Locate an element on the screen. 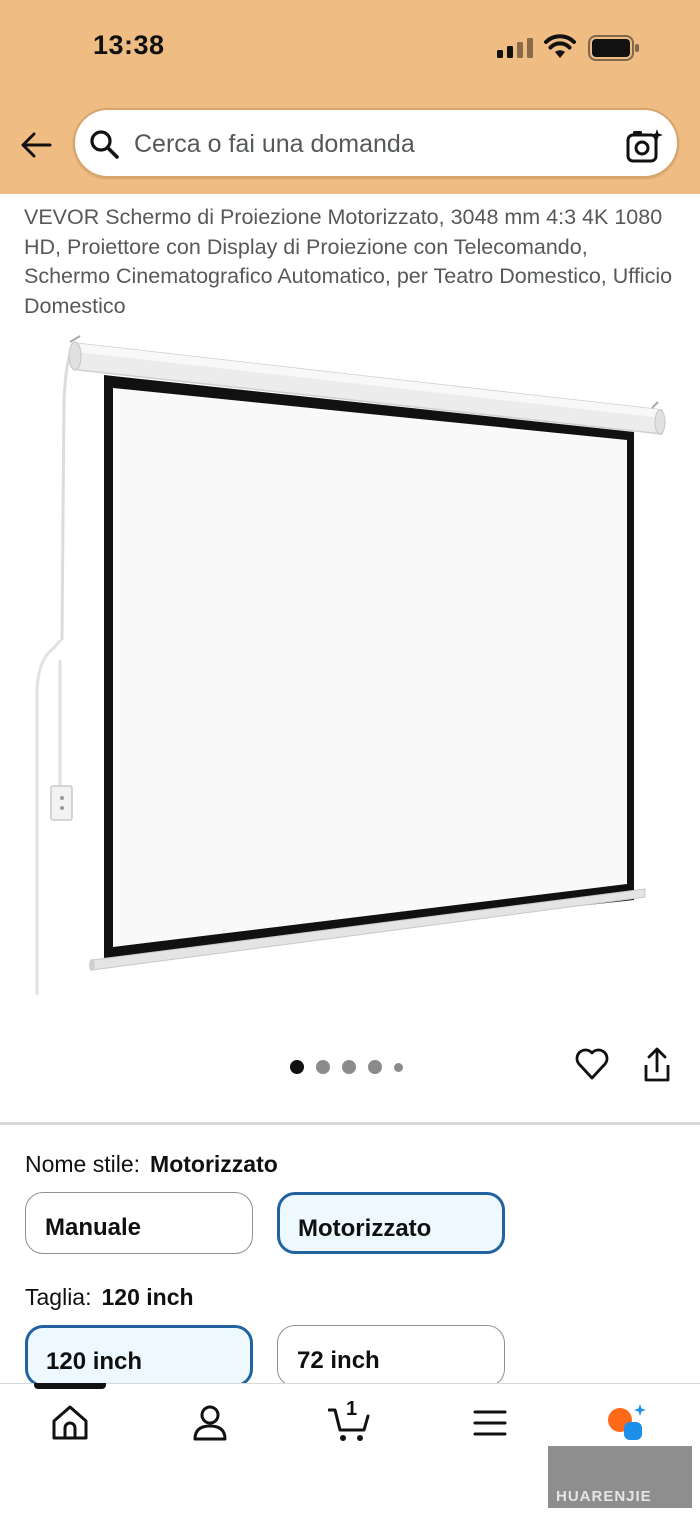 Image resolution: width=700 pixels, height=1516 pixels. style-label-text: Nome stile: is located at coordinates (83, 1164).